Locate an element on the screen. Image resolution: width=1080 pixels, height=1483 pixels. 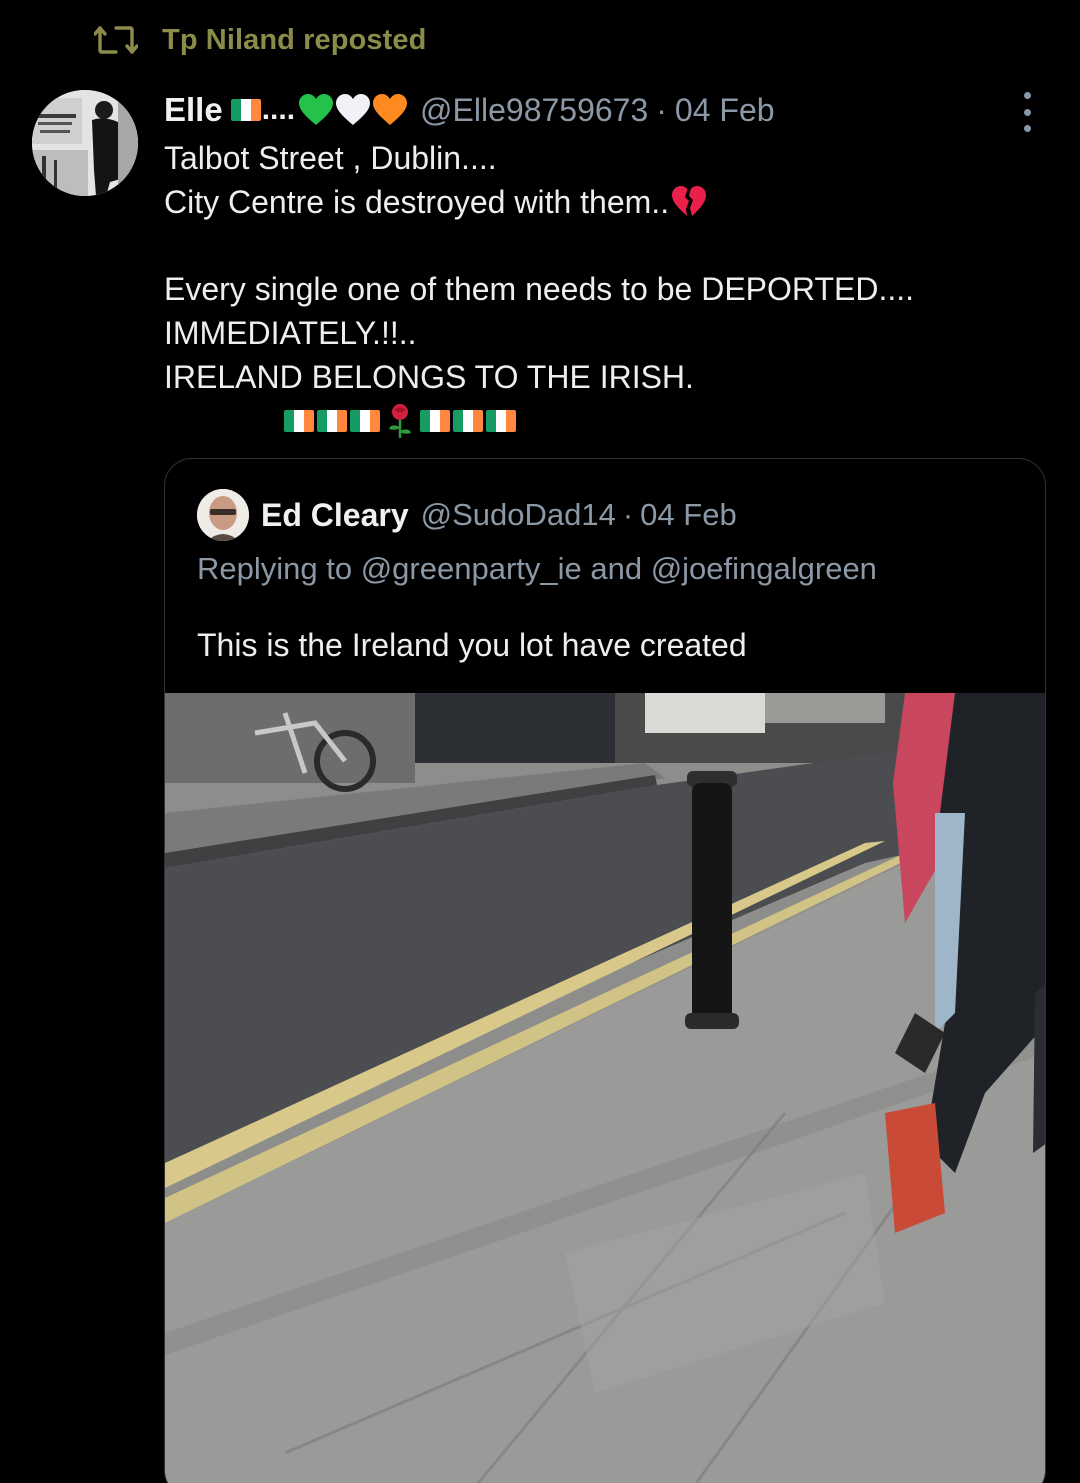
green-heart-icon is located at coordinates (316, 109).